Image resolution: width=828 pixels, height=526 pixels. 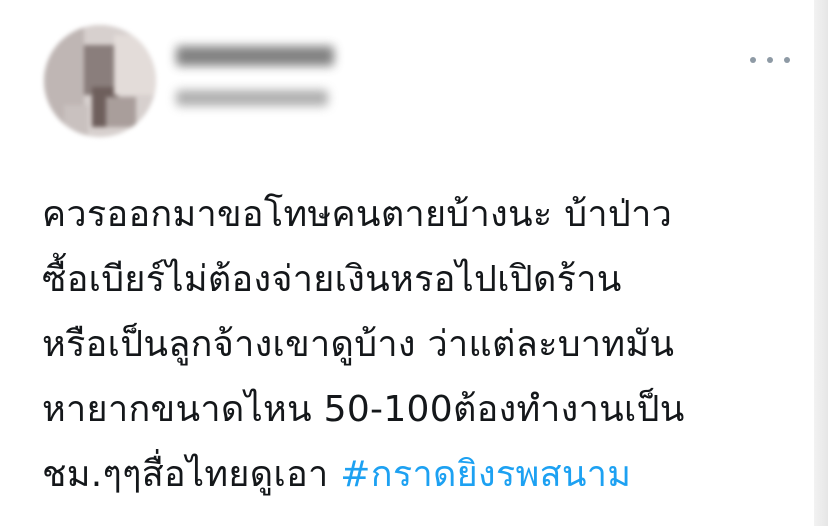 I want to click on window-edge, so click(x=821, y=263).